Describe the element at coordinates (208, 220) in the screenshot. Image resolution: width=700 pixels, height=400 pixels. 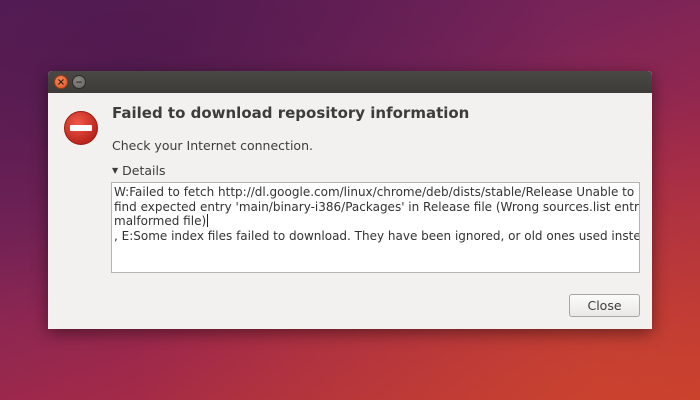
I see `text-cursor` at that location.